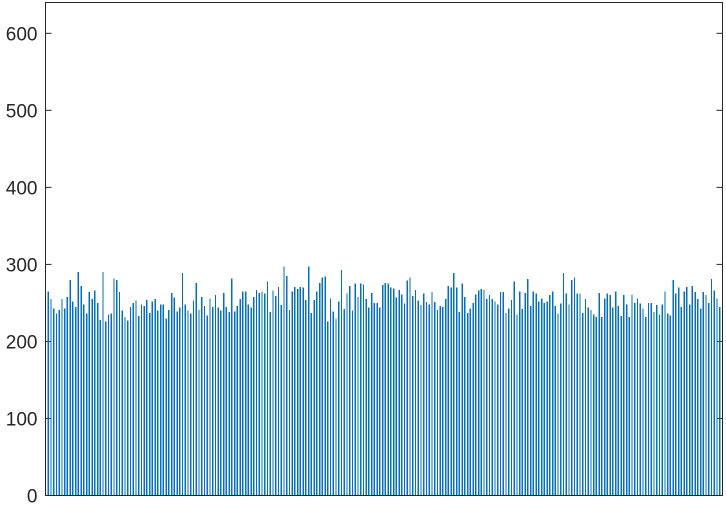 The height and width of the screenshot is (508, 726). I want to click on y-tick-label: 300, so click(22, 265).